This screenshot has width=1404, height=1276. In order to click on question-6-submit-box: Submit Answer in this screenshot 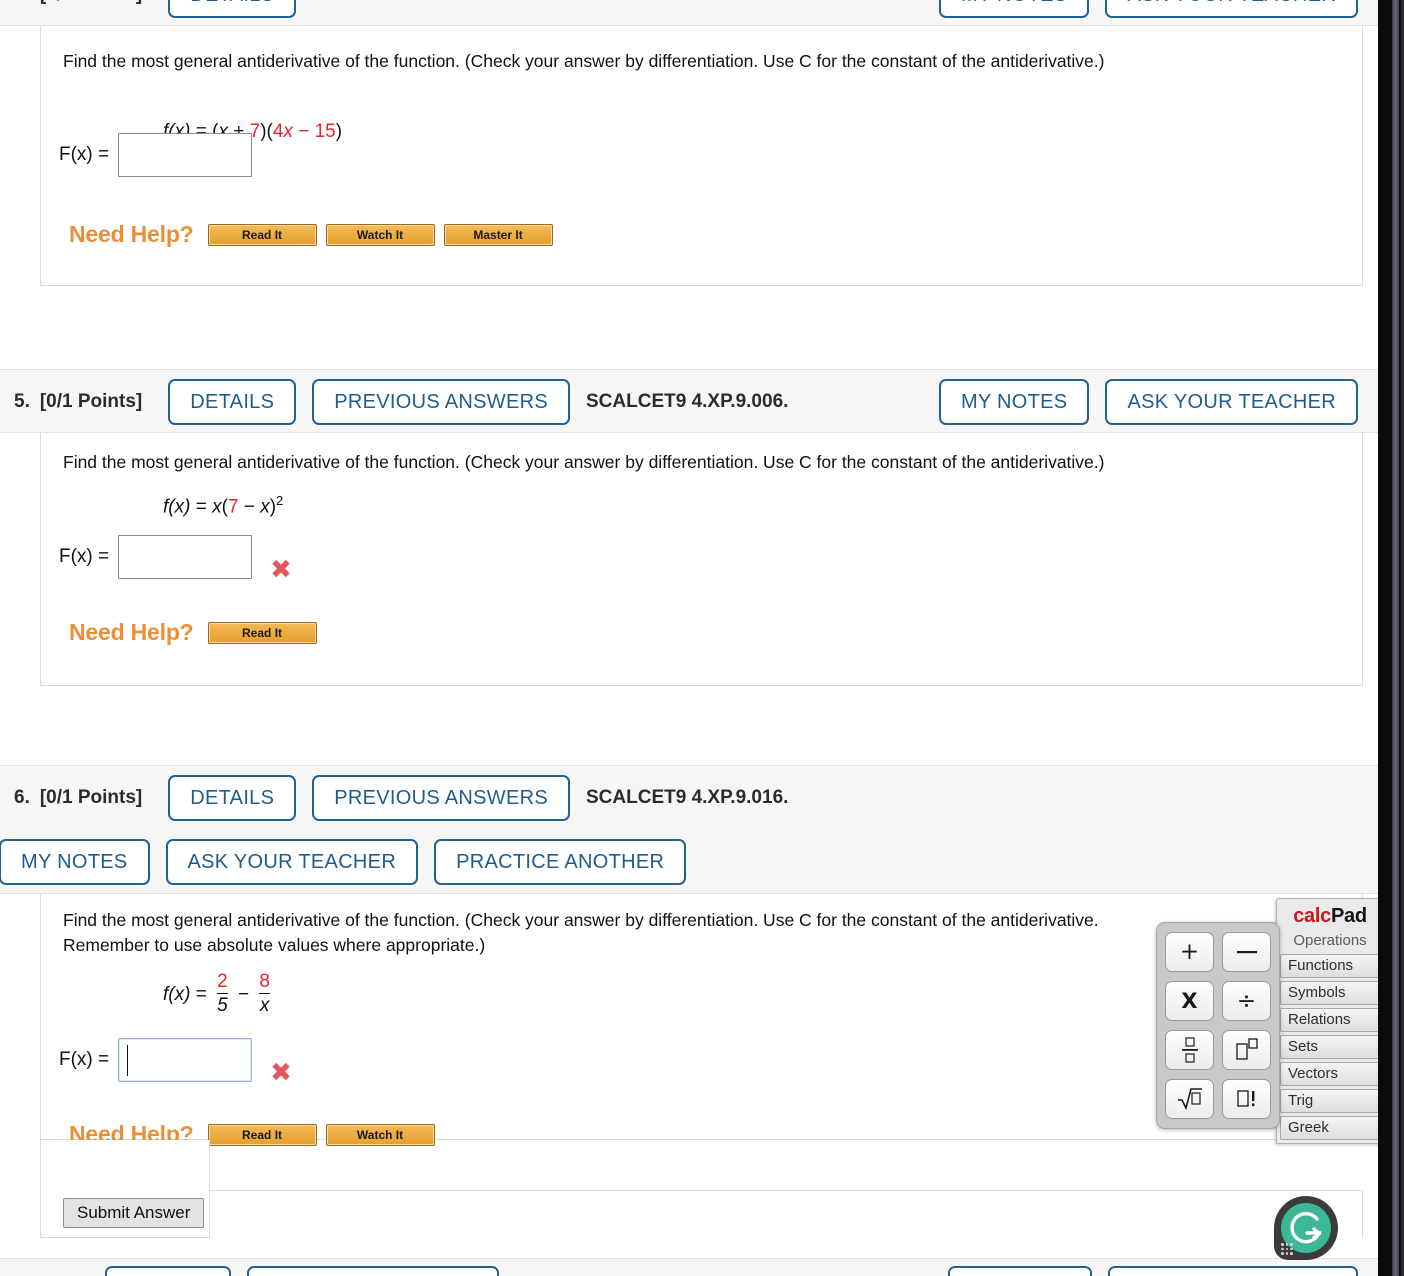, I will do `click(125, 1189)`.